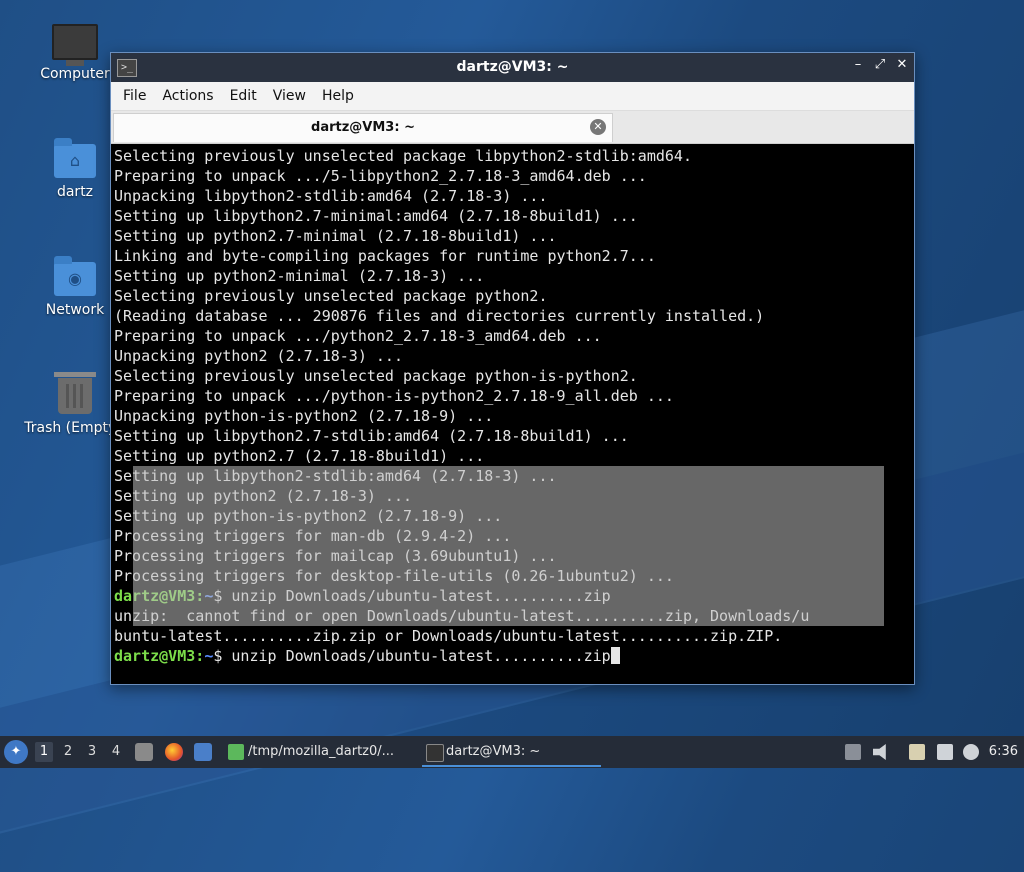 This screenshot has width=1024, height=872. Describe the element at coordinates (75, 310) in the screenshot. I see `desktop-icon-label: Network` at that location.